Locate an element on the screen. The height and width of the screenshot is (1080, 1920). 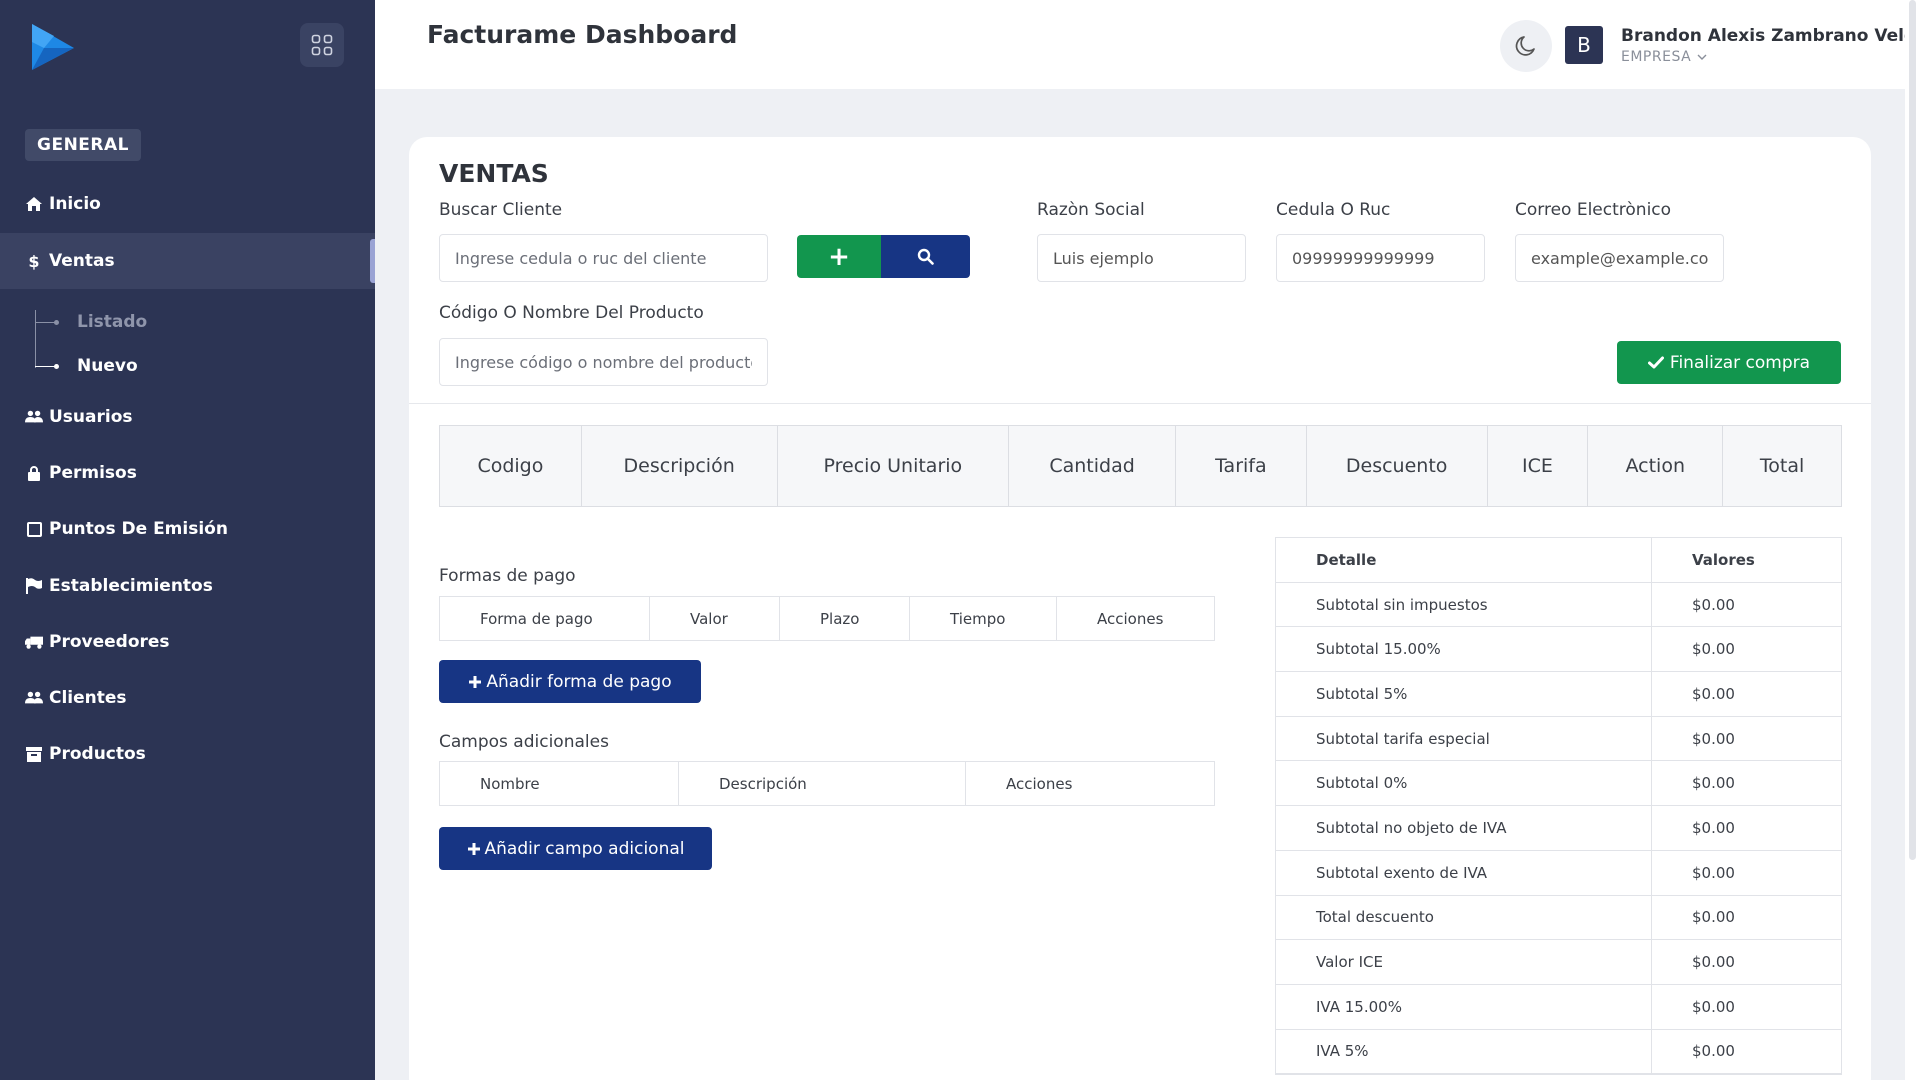
totals-label: IVA 5% is located at coordinates (1464, 1051).